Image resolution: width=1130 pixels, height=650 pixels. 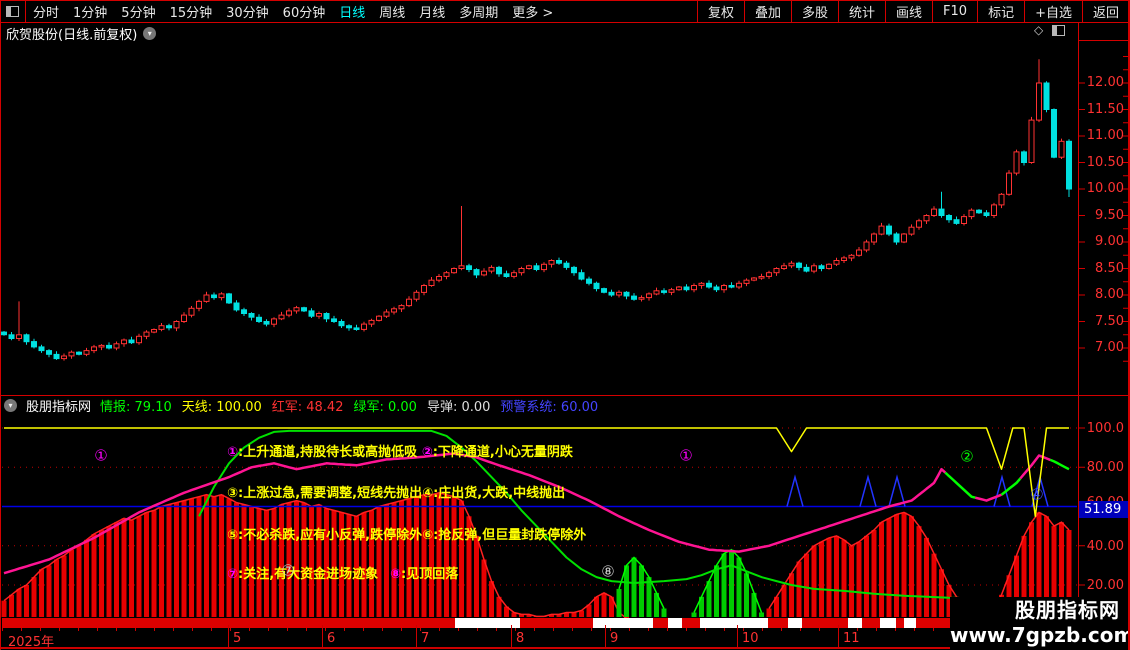 What do you see at coordinates (532, 11) in the screenshot?
I see `period-tab-11: 更多 >` at bounding box center [532, 11].